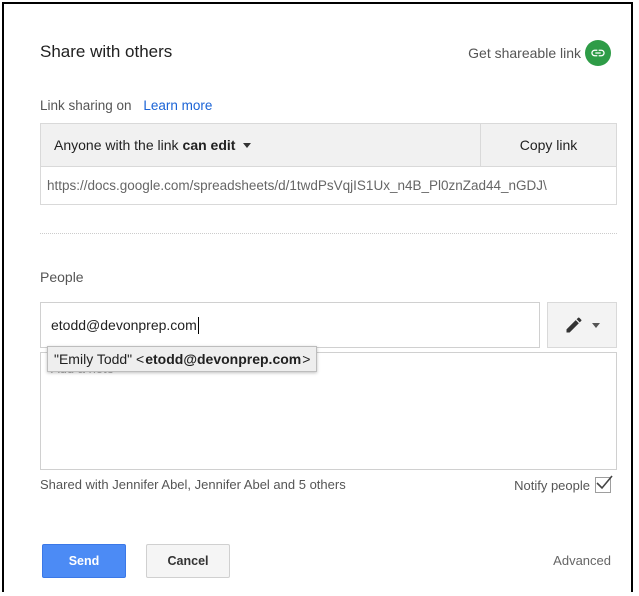  I want to click on permission-dropdown-button, so click(582, 325).